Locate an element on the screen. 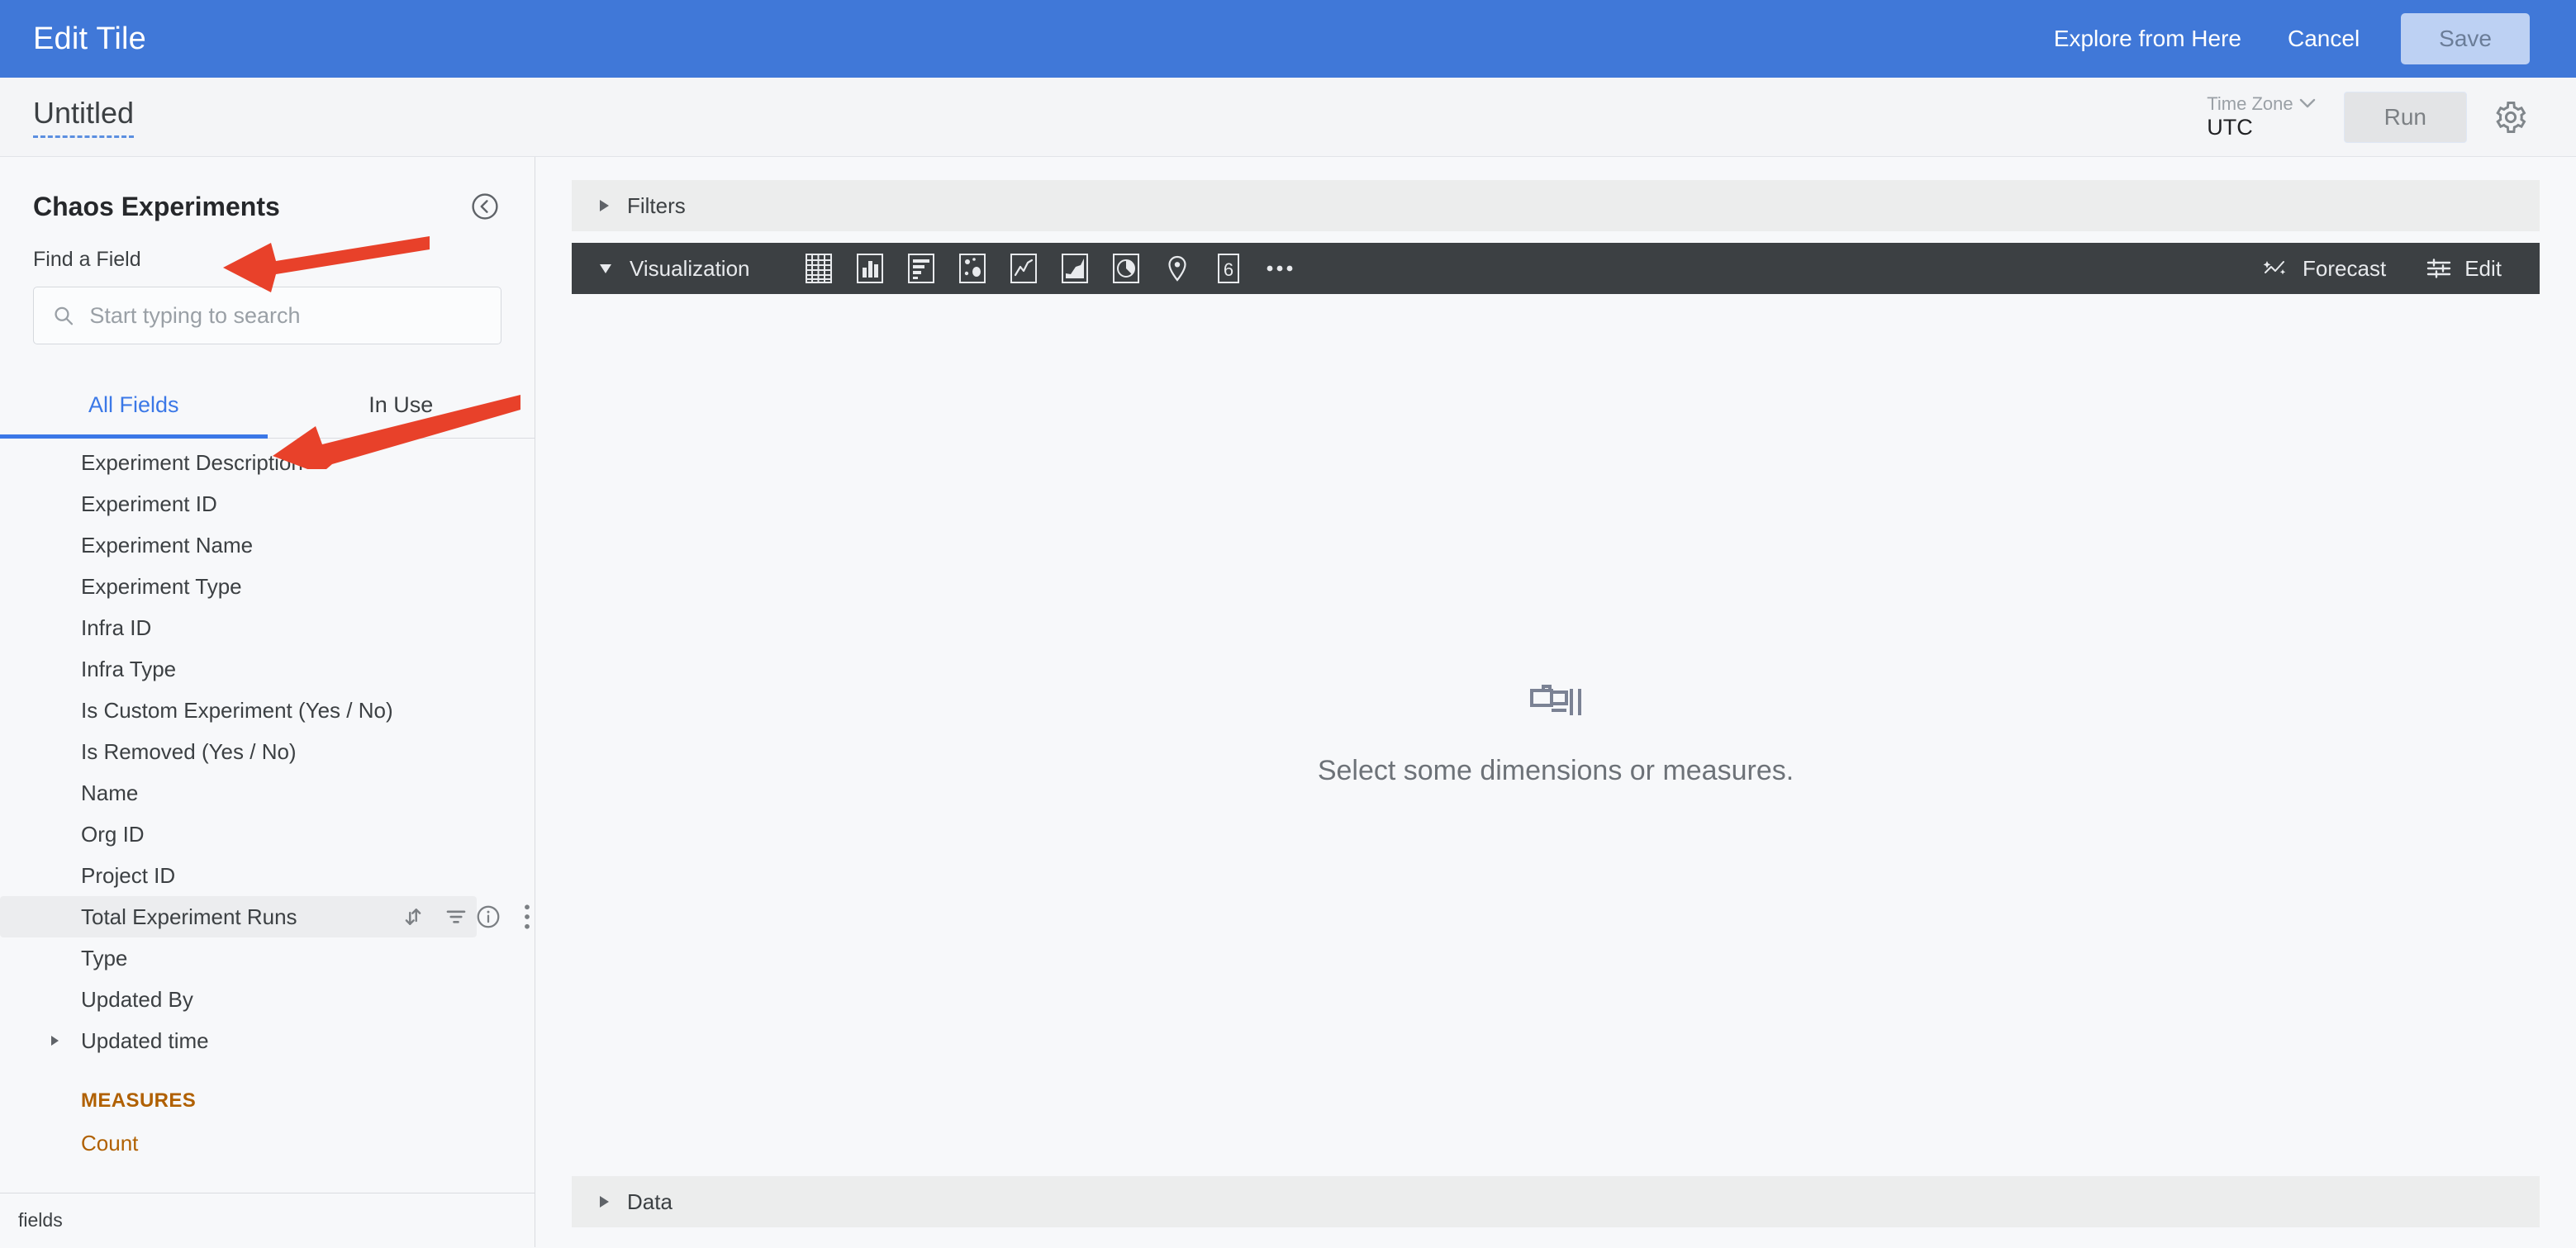 This screenshot has height=1248, width=2576. timezone-label-row: Time Zone is located at coordinates (2261, 103).